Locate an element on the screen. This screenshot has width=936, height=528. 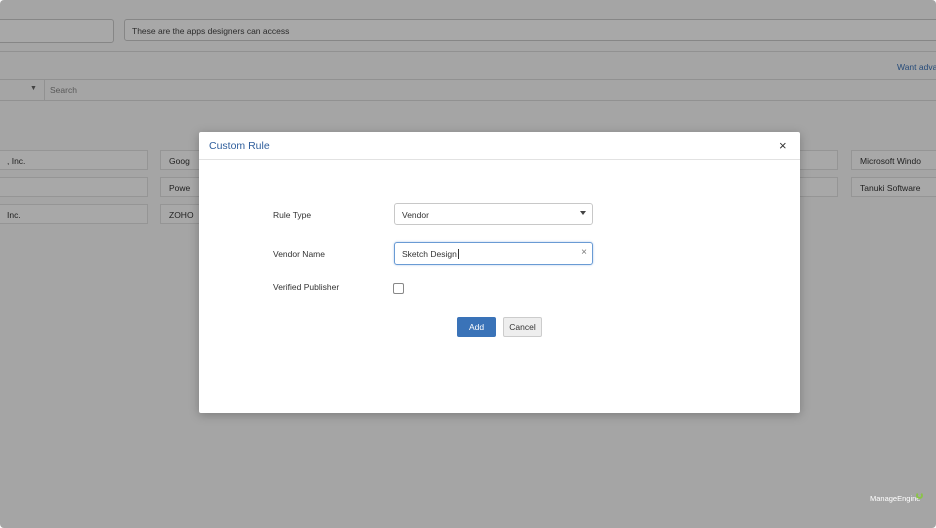
dialog-title: Custom Rule is located at coordinates (239, 146).